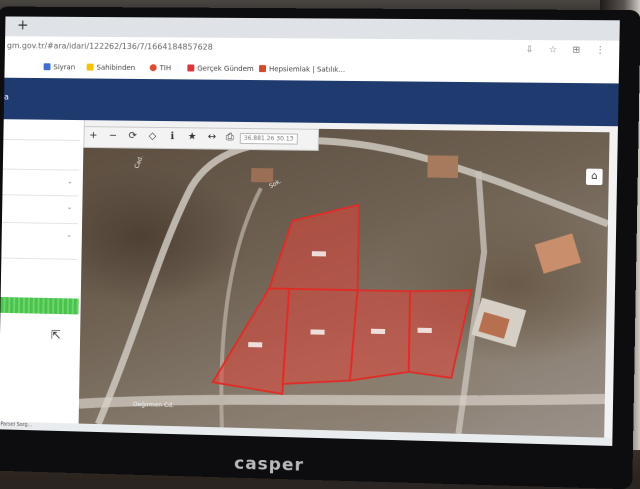 The image size is (640, 489). I want to click on new-tab-button: +, so click(23, 26).